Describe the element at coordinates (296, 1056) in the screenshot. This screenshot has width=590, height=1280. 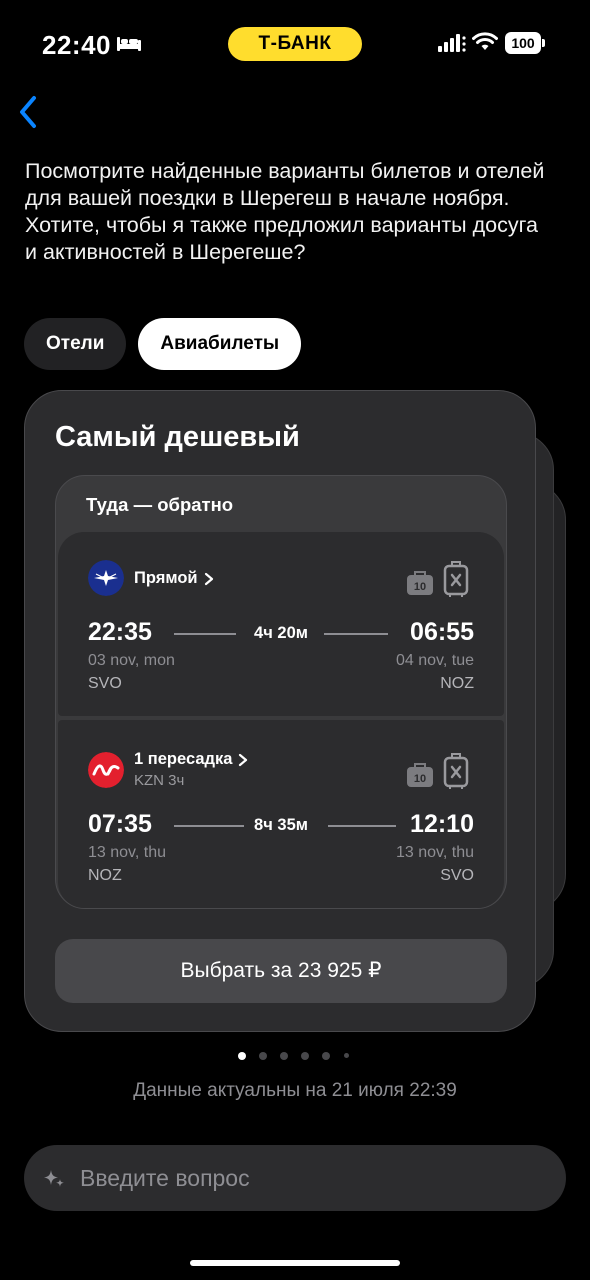
I see `carousel-pagination` at that location.